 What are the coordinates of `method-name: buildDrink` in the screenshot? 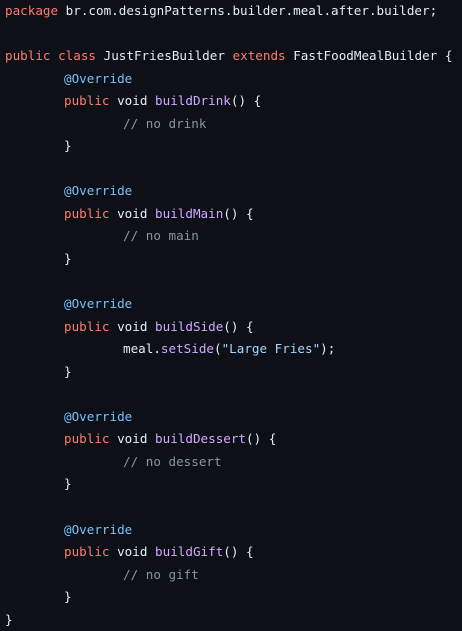 It's located at (193, 101).